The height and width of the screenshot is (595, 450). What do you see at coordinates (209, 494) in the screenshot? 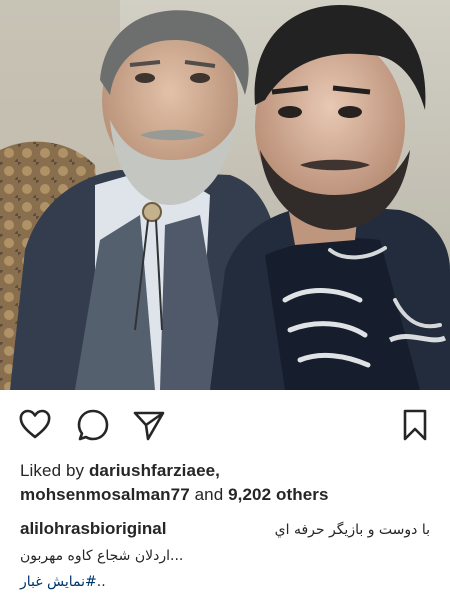
I see `likes-conjunction: and` at bounding box center [209, 494].